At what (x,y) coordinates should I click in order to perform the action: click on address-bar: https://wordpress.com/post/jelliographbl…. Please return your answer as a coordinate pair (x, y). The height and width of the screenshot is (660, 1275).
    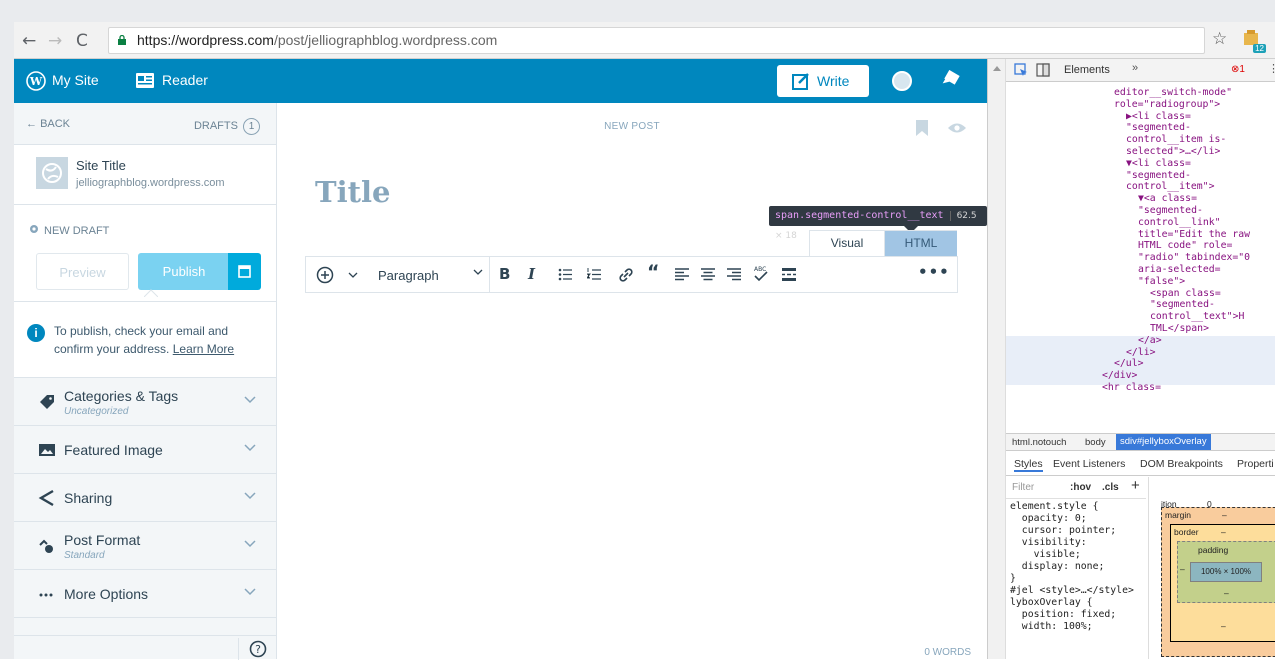
    Looking at the image, I should click on (656, 40).